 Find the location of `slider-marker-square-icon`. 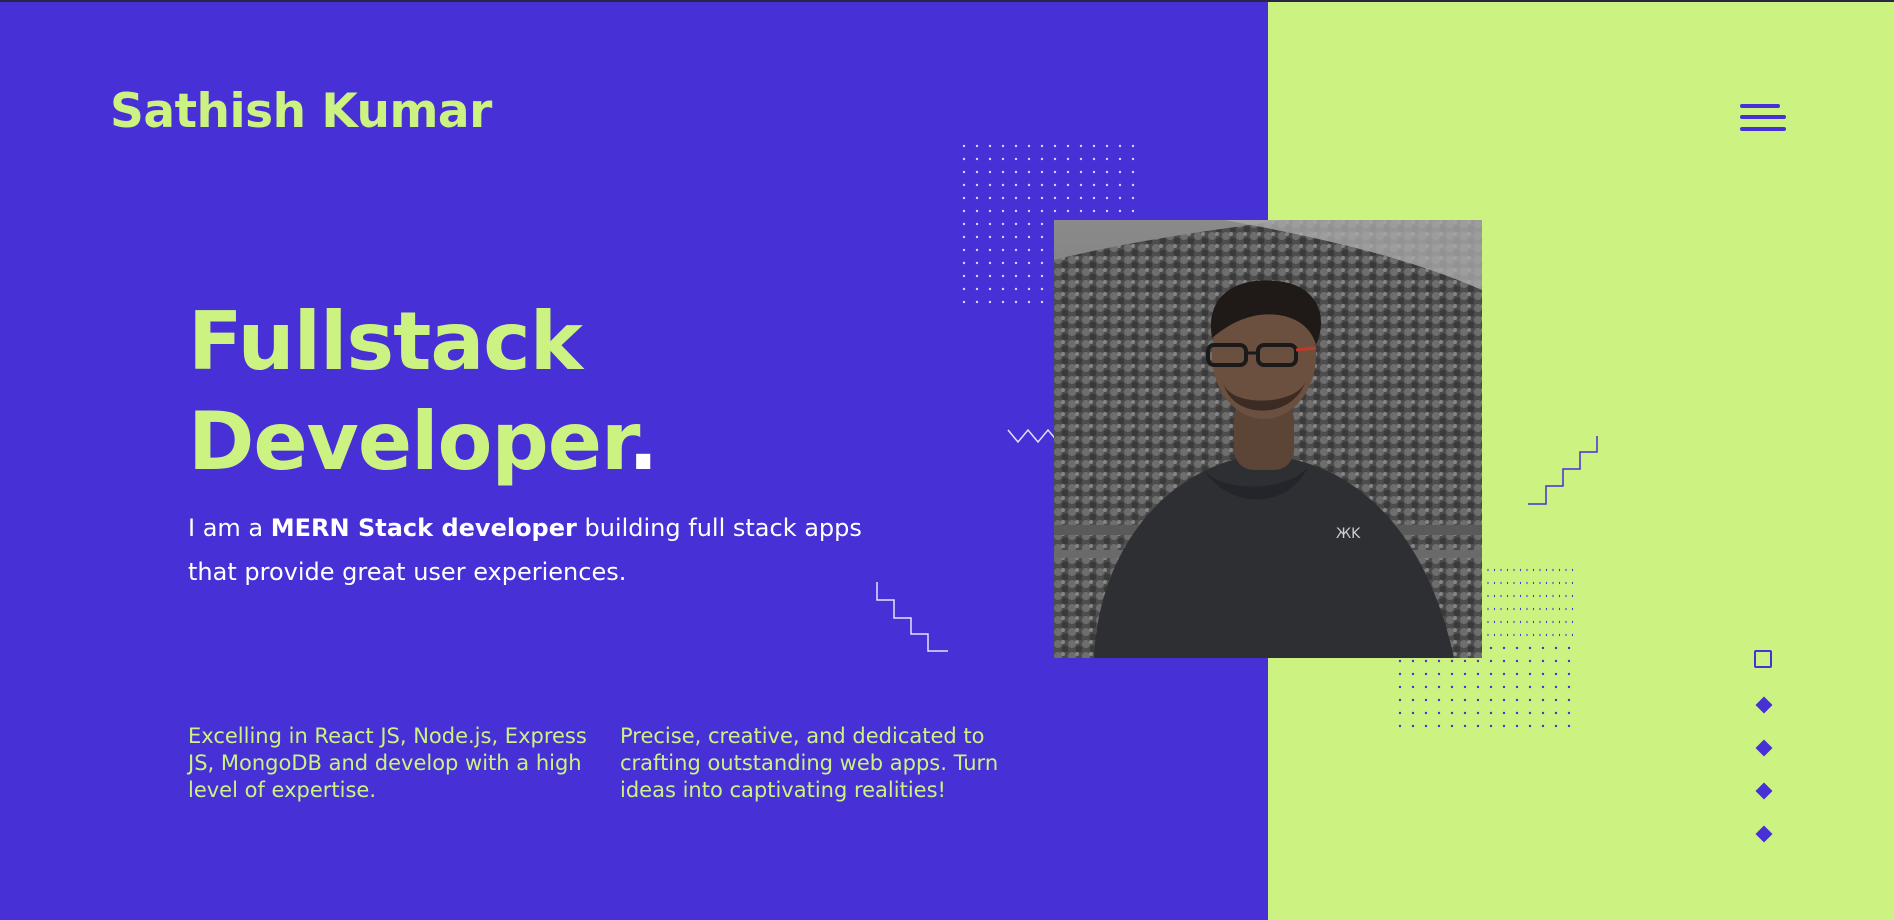

slider-marker-square-icon is located at coordinates (1763, 659).